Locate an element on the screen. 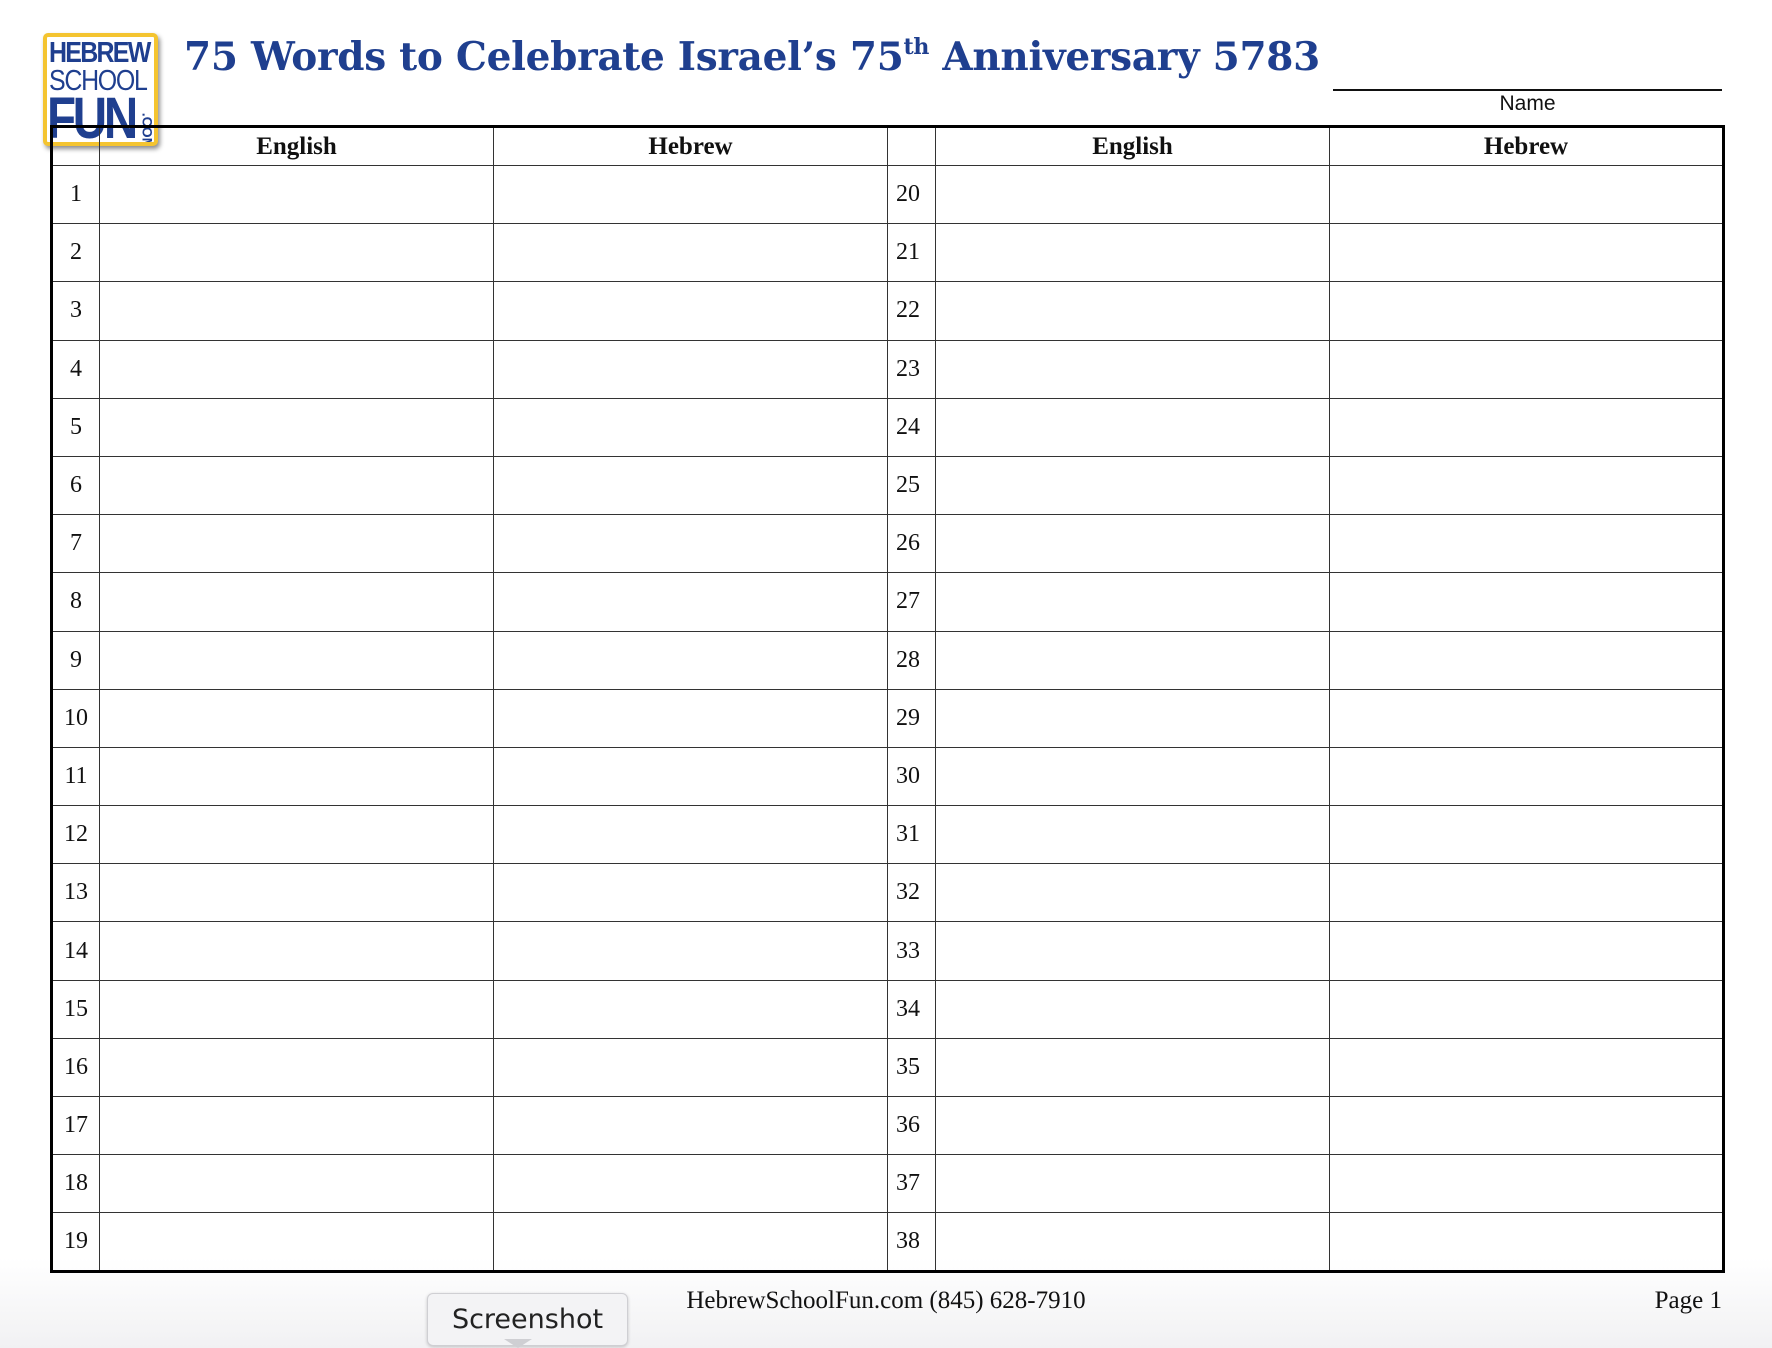 This screenshot has height=1348, width=1772. row-number-right: 37 is located at coordinates (911, 1184).